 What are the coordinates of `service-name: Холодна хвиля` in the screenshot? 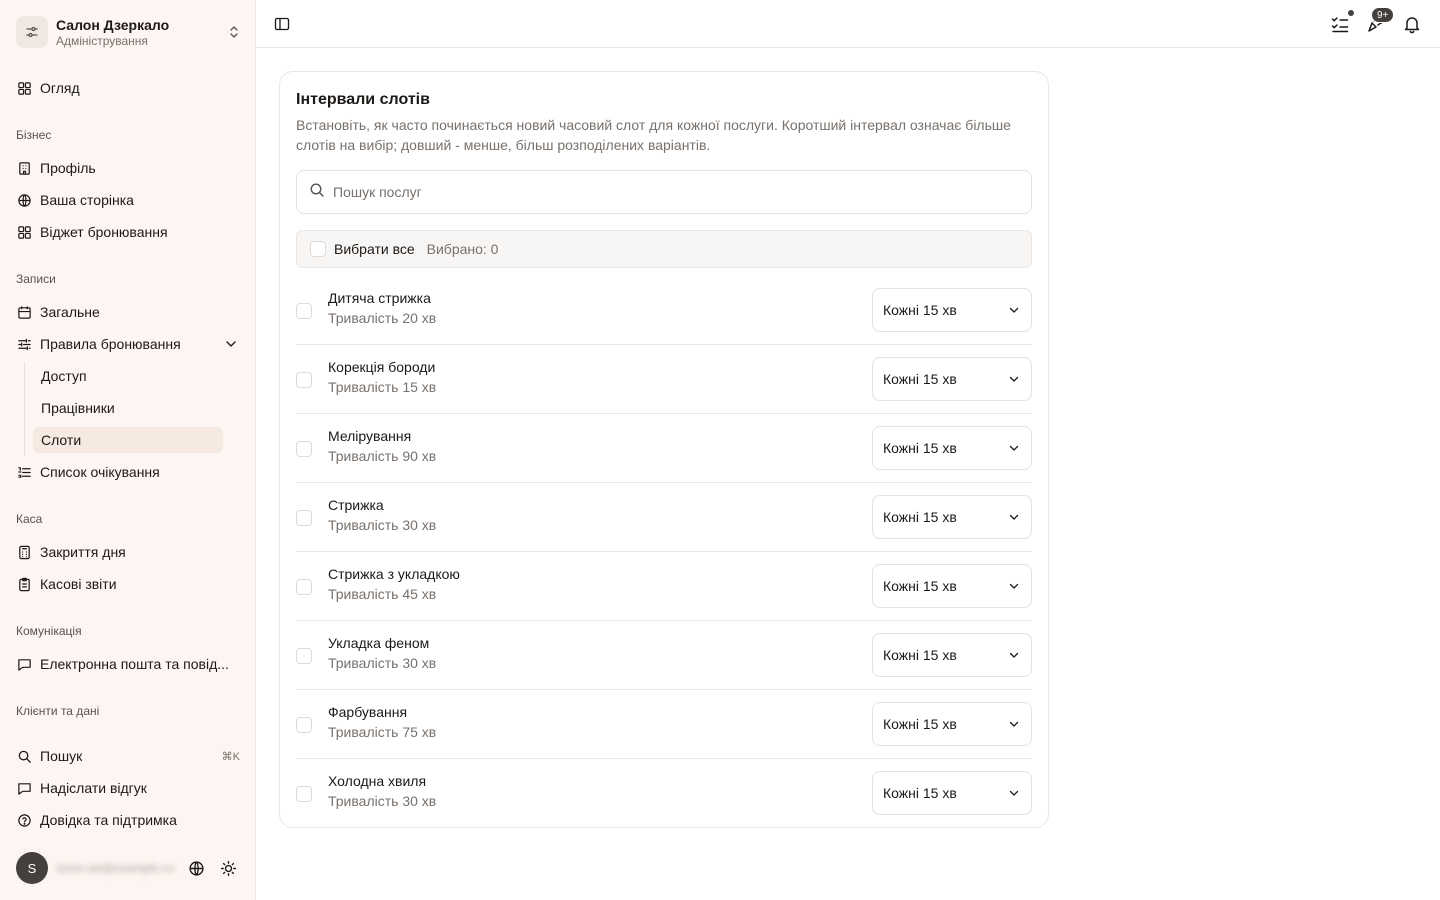 It's located at (377, 781).